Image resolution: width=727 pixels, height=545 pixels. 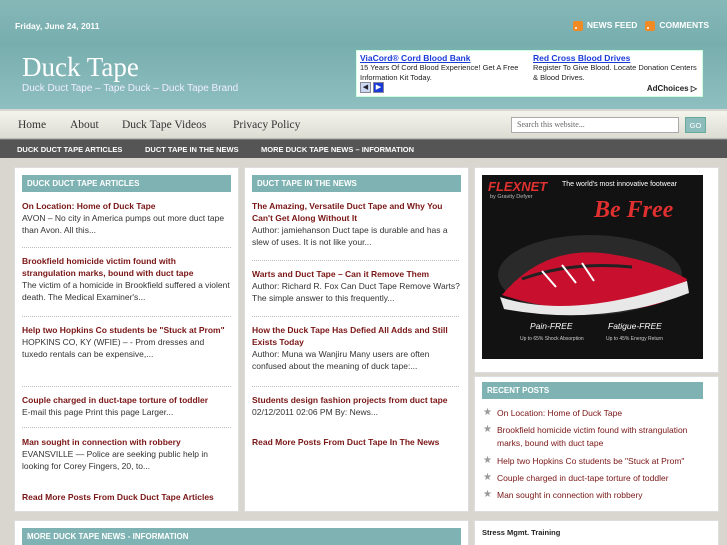 I want to click on article-title: Man sought in connection with robbery, so click(x=127, y=442).